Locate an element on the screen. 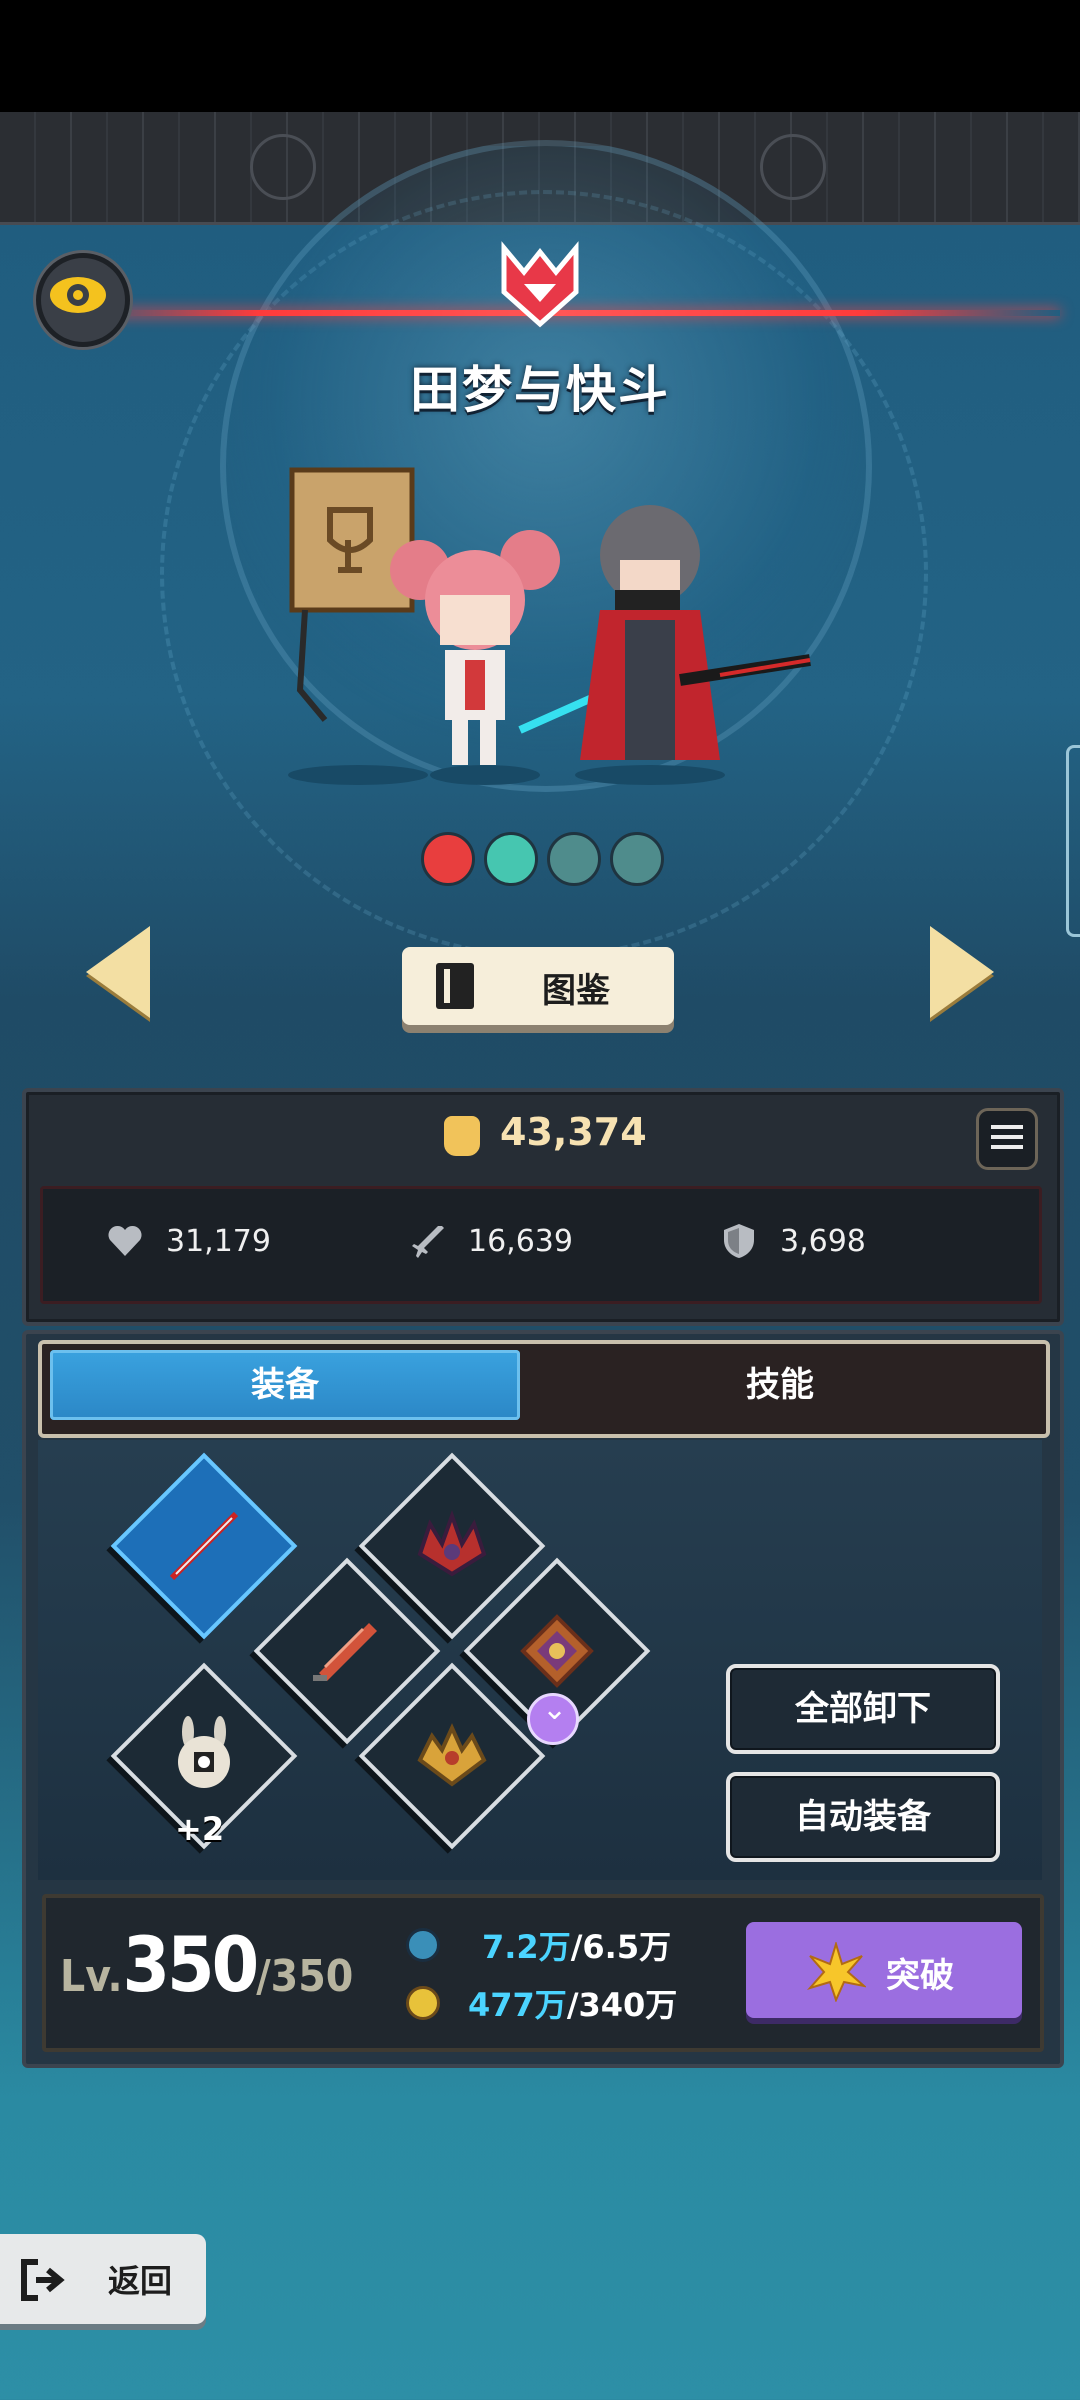 This screenshot has width=1080, height=2400. golden-crest-icon is located at coordinates (452, 1755).